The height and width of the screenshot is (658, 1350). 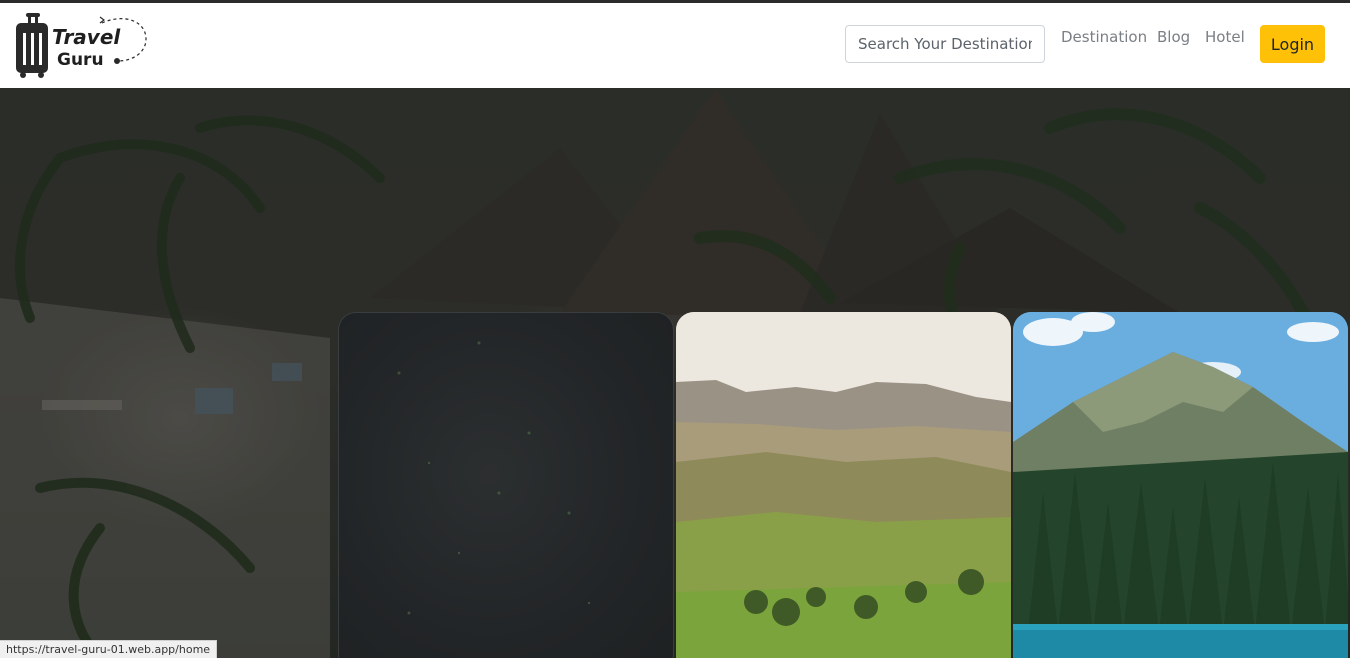 I want to click on card-image-mountain-lake, so click(x=1180, y=485).